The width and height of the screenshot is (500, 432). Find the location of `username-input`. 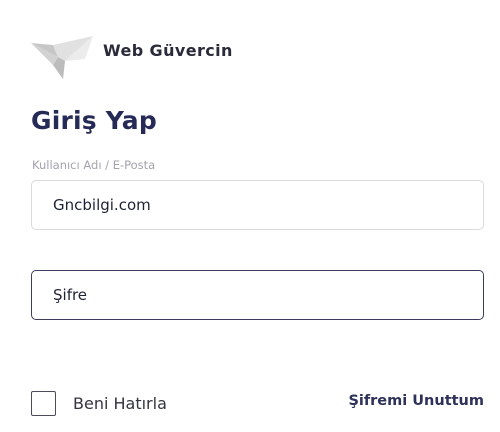

username-input is located at coordinates (257, 205).